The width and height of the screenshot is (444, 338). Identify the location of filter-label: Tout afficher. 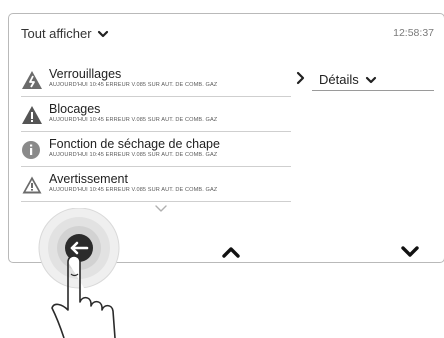
(56, 33).